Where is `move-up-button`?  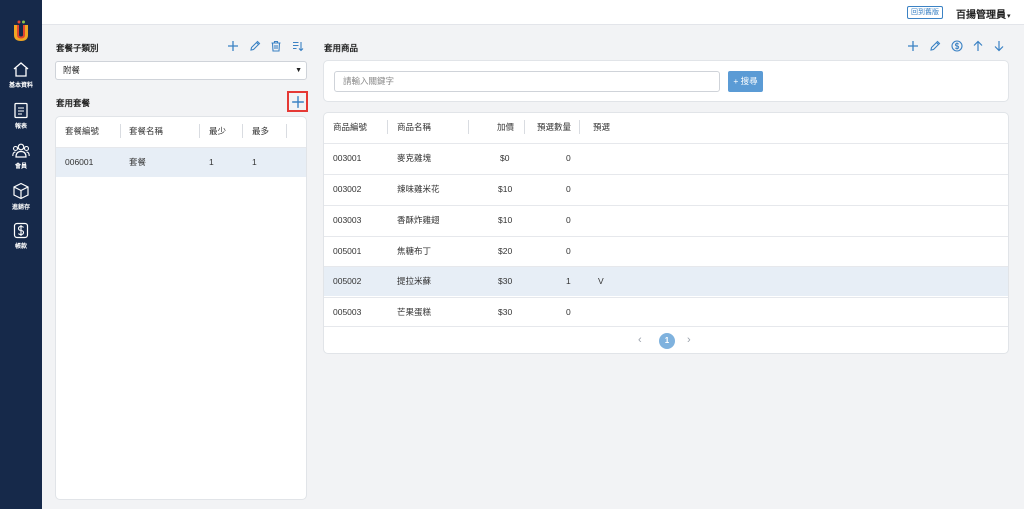
move-up-button is located at coordinates (978, 46).